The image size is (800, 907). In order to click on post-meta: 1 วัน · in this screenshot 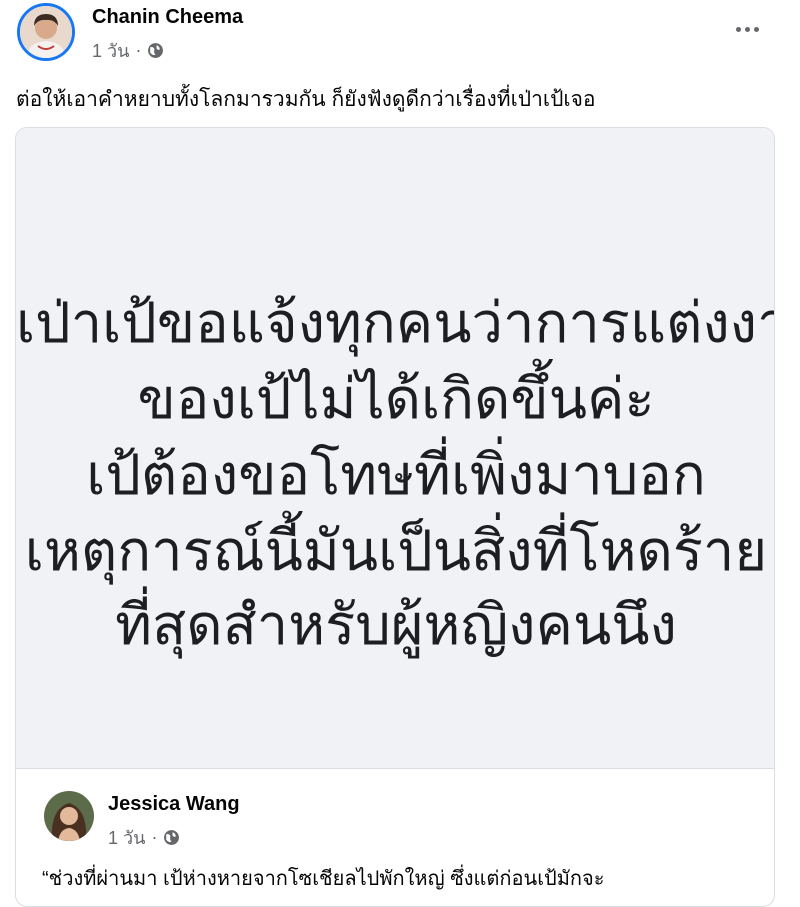, I will do `click(128, 50)`.